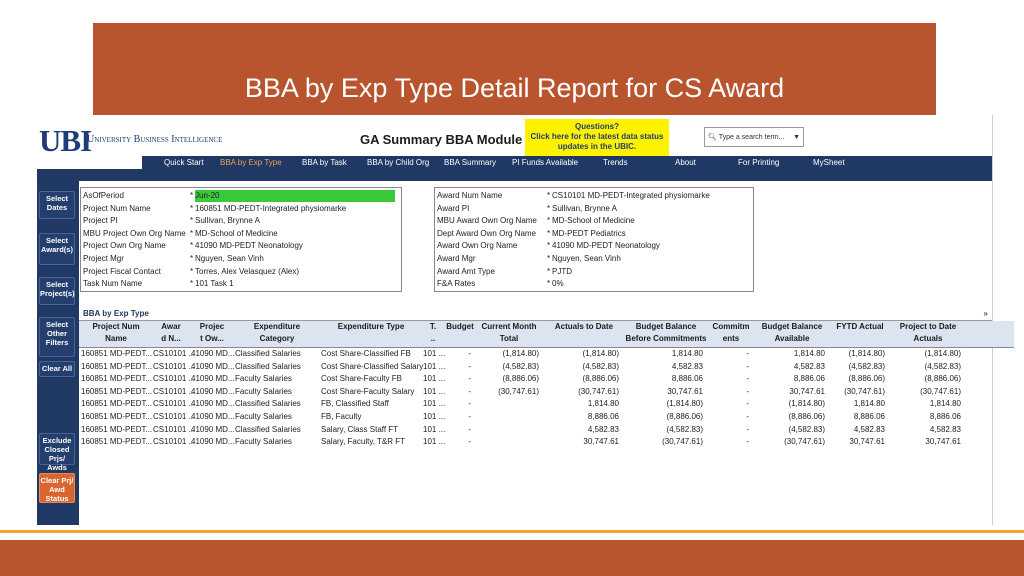 The image size is (1024, 576). Describe the element at coordinates (754, 137) in the screenshot. I see `search-box: 🔍︎ Type a search term... ▼` at that location.